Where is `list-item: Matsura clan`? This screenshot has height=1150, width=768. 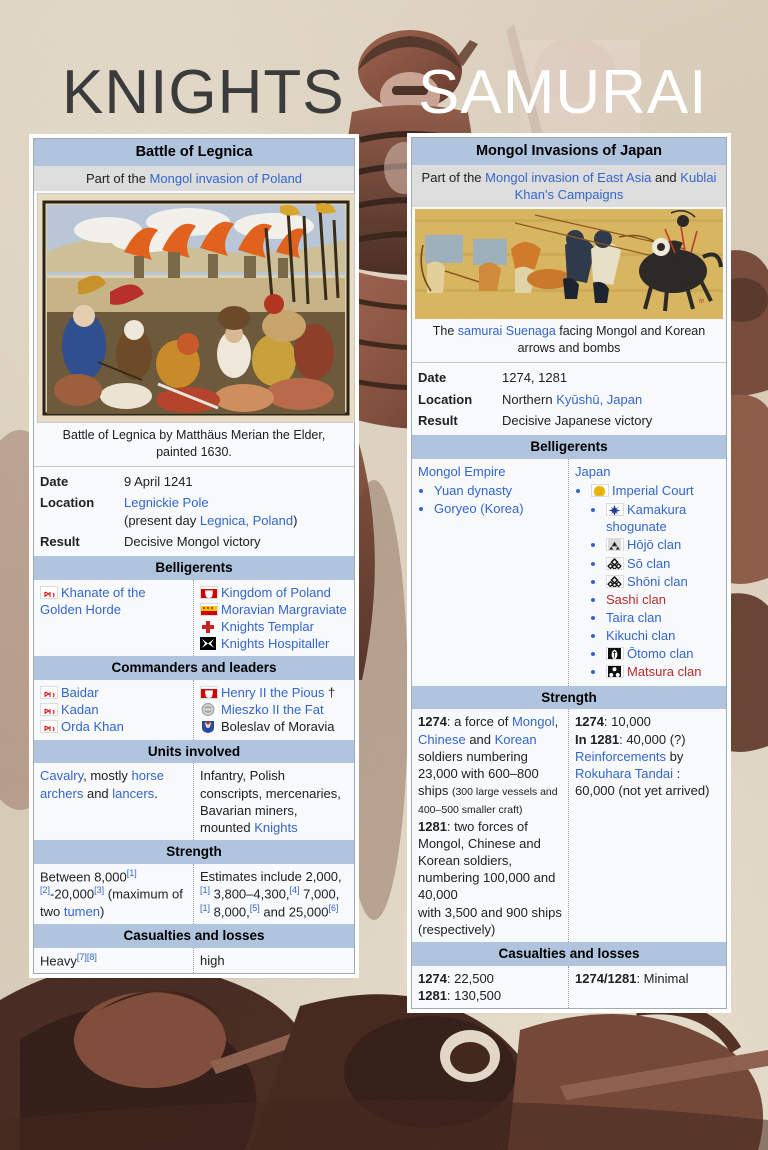 list-item: Matsura clan is located at coordinates (663, 671).